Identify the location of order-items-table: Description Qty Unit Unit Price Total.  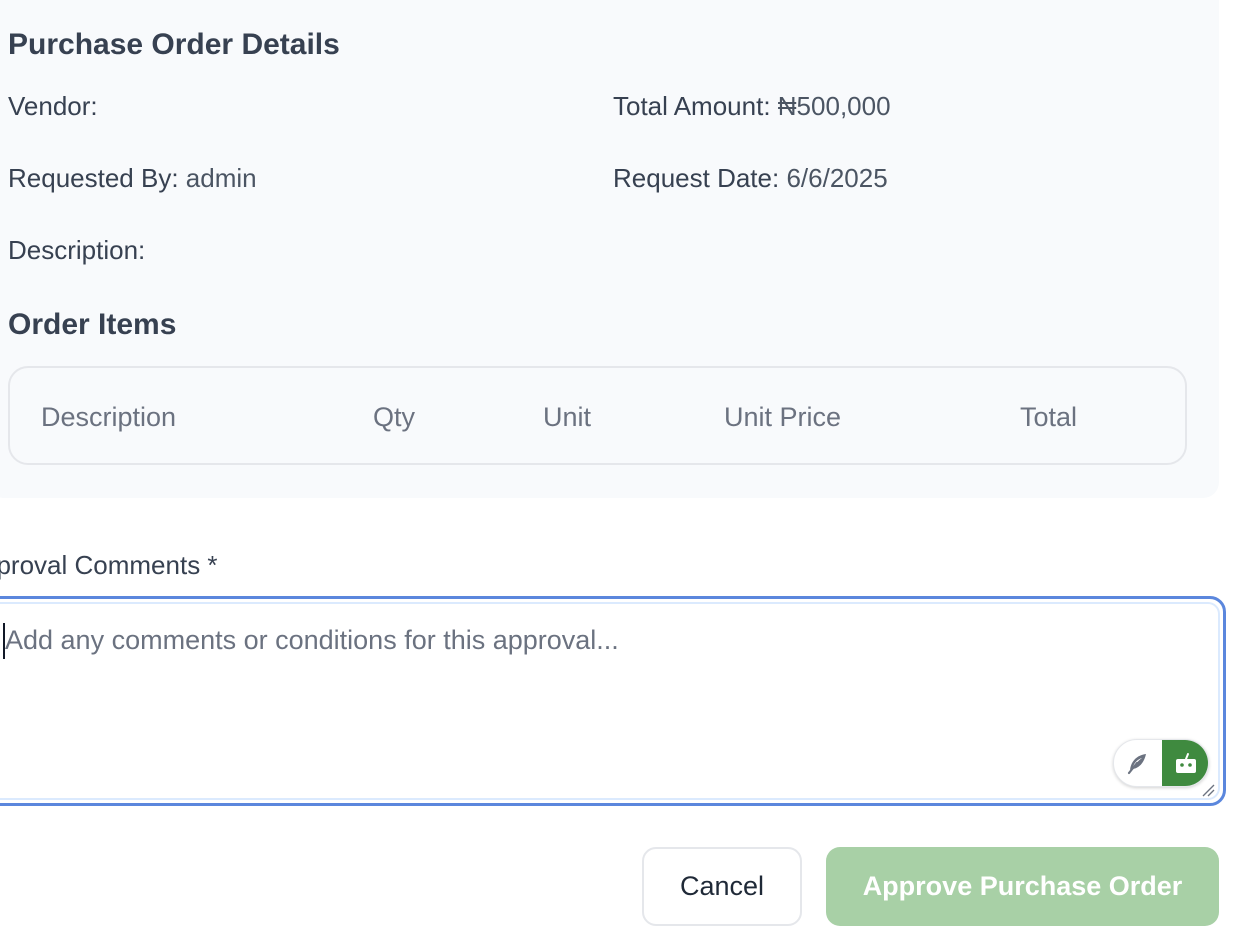
(597, 415).